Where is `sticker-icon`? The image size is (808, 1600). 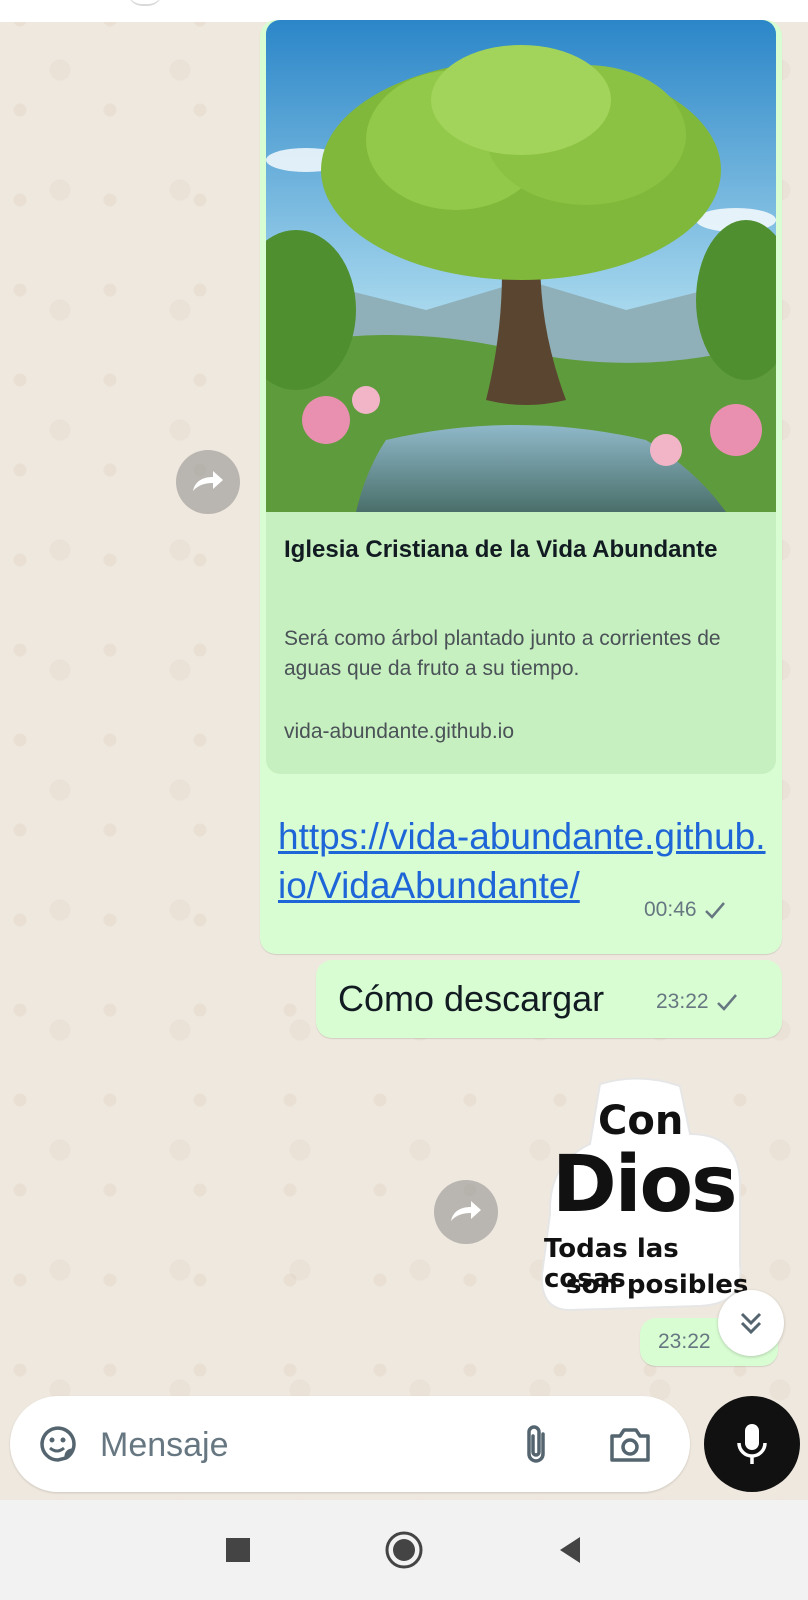 sticker-icon is located at coordinates (58, 1444).